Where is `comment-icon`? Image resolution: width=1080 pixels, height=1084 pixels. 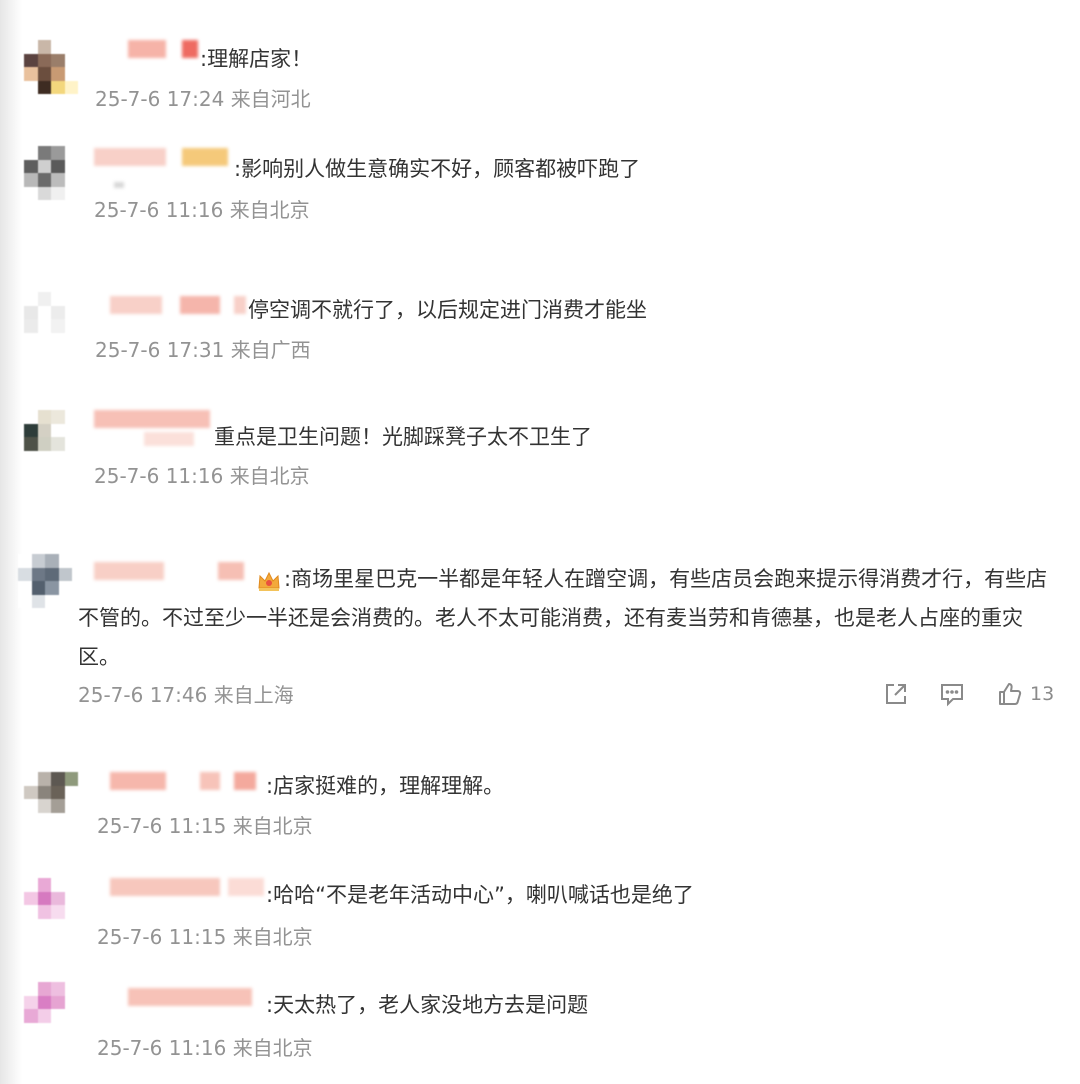 comment-icon is located at coordinates (952, 694).